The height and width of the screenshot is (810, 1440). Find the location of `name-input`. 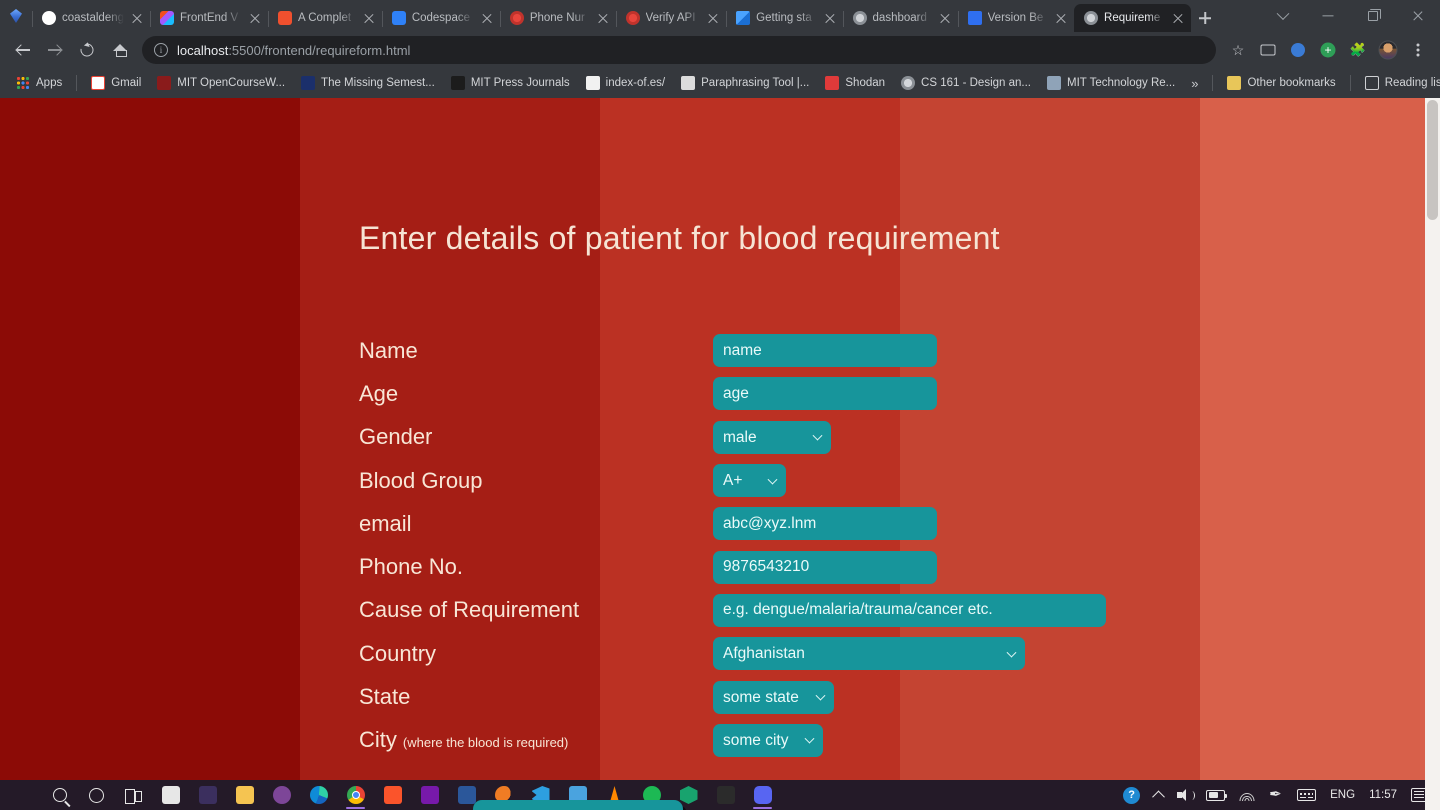

name-input is located at coordinates (825, 351).